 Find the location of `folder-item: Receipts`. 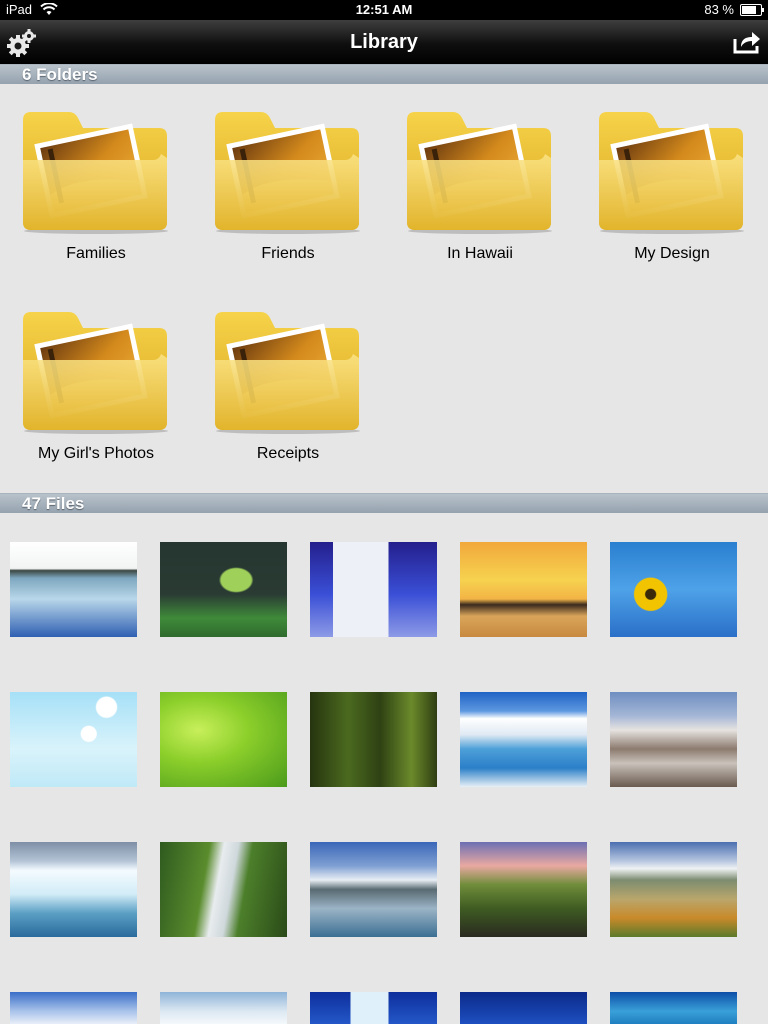

folder-item: Receipts is located at coordinates (288, 395).